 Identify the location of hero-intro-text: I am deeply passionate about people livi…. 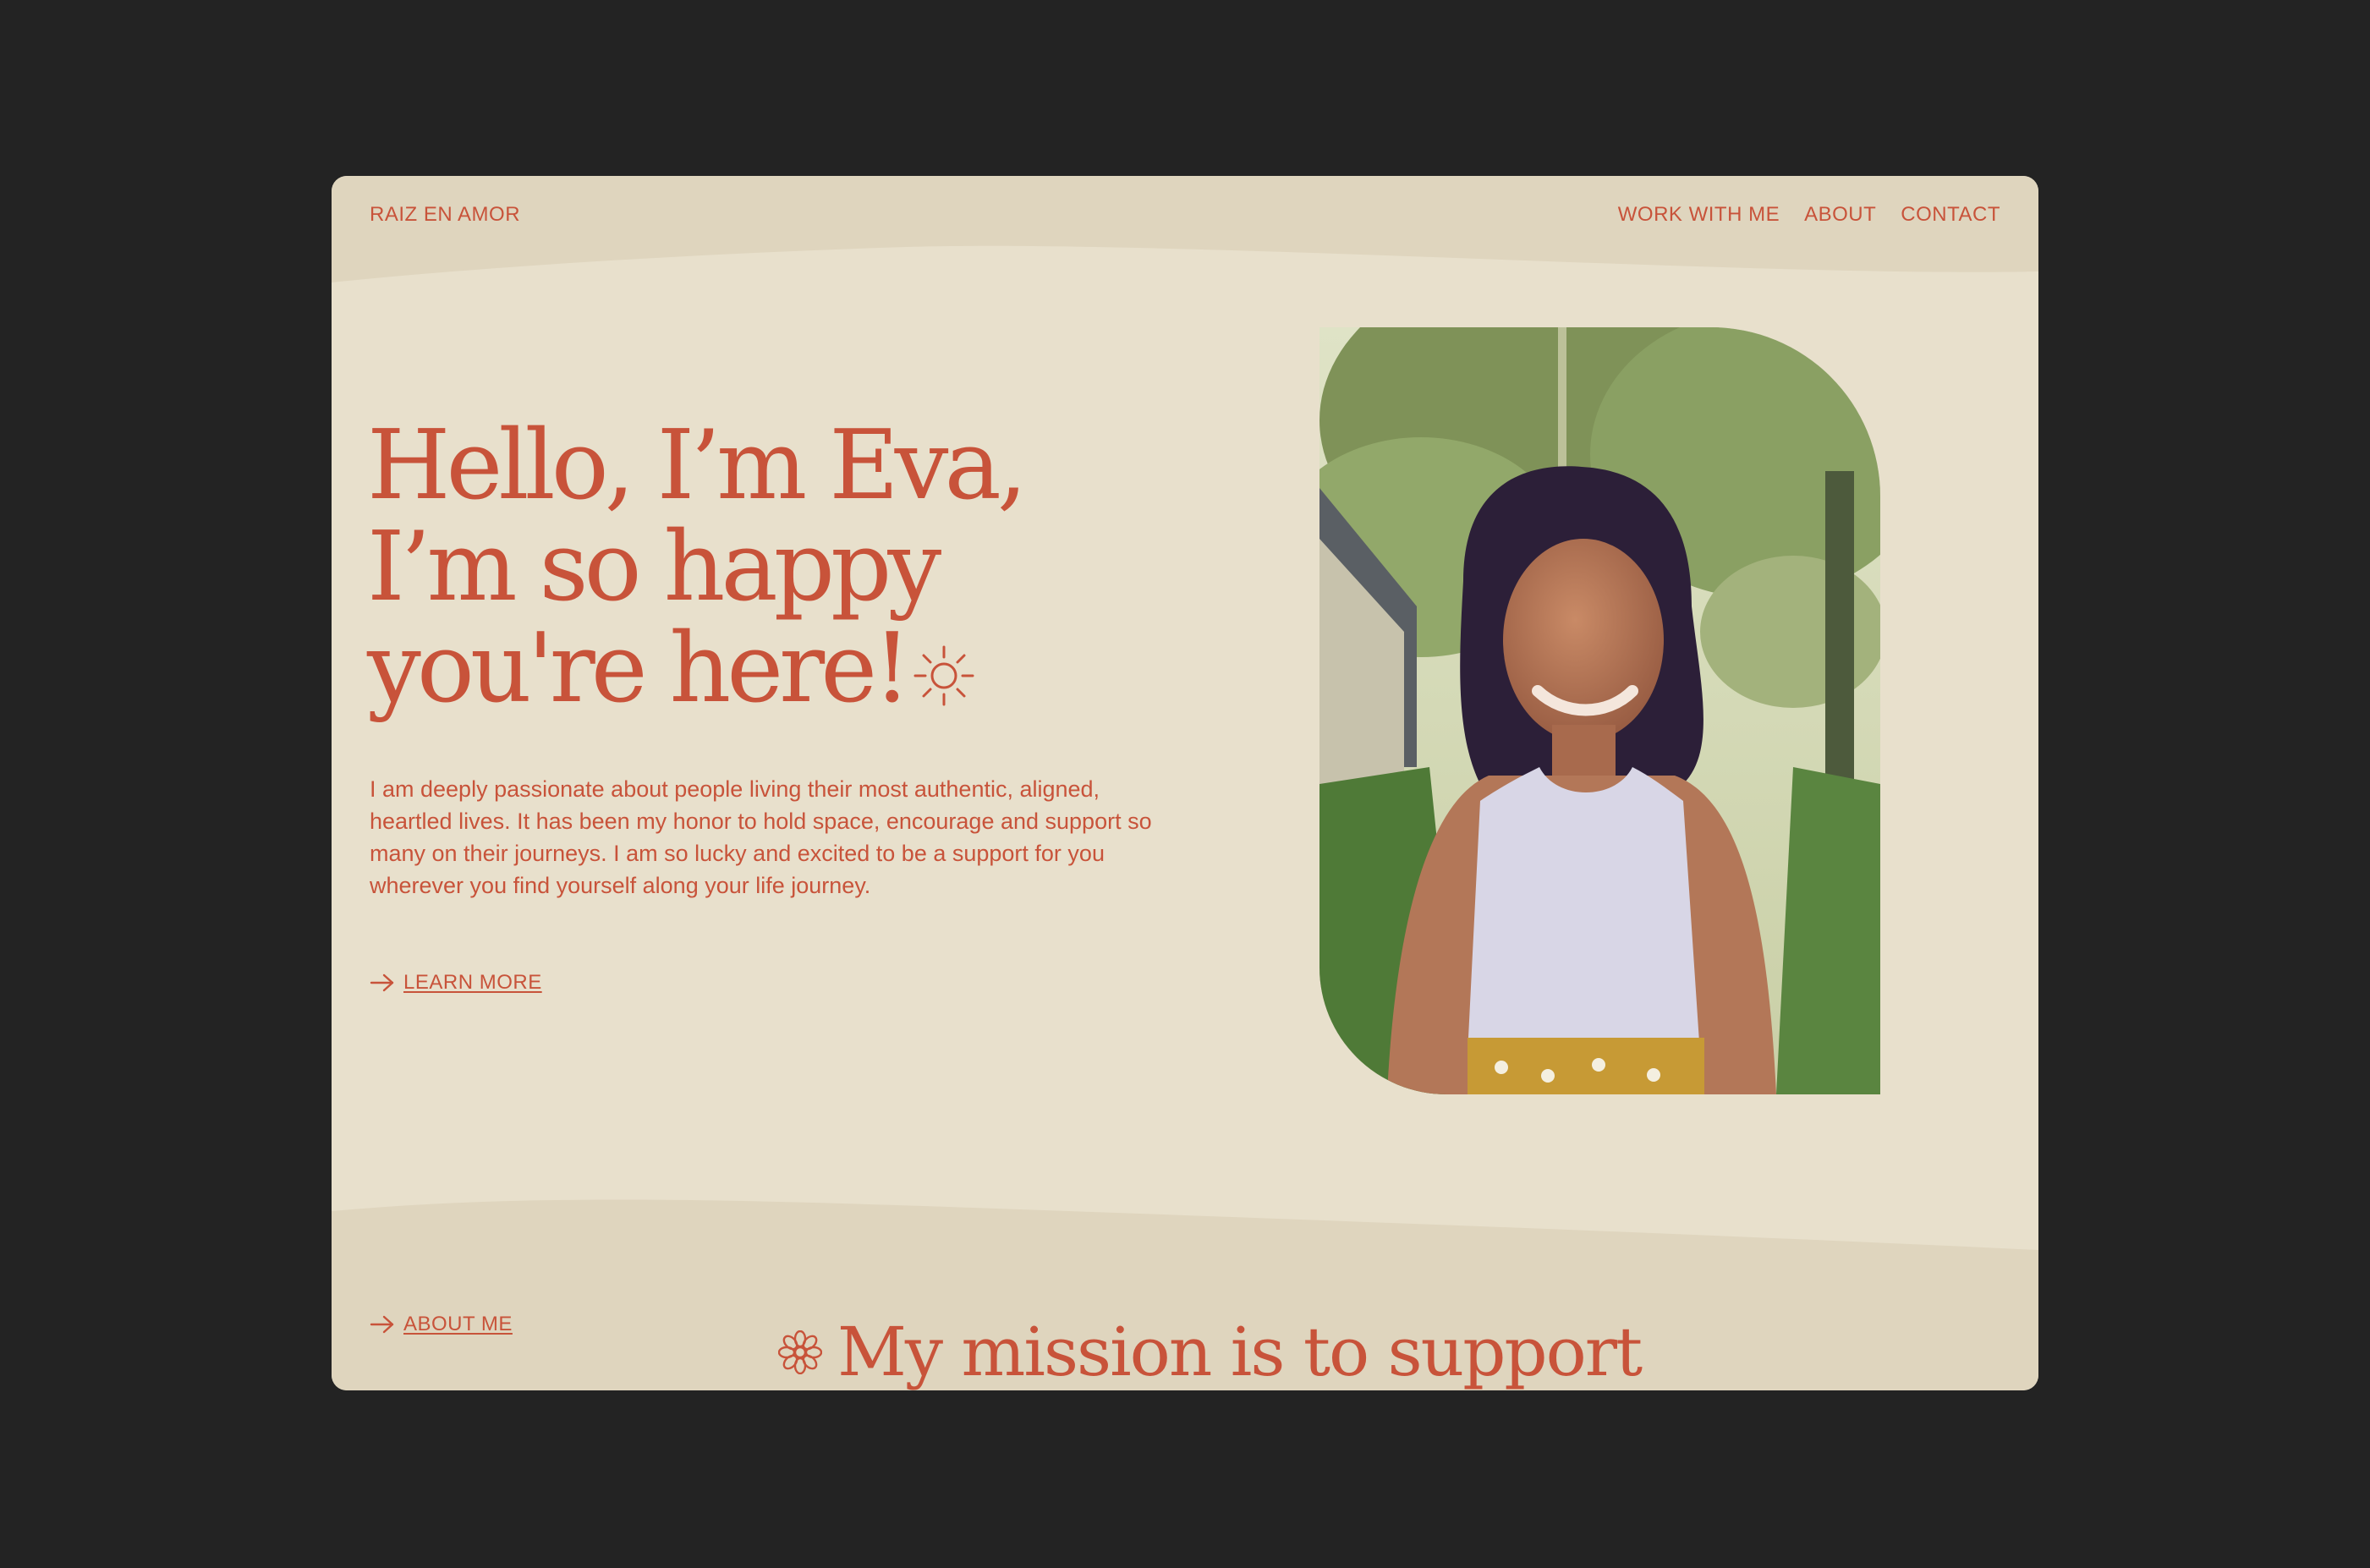
(761, 837).